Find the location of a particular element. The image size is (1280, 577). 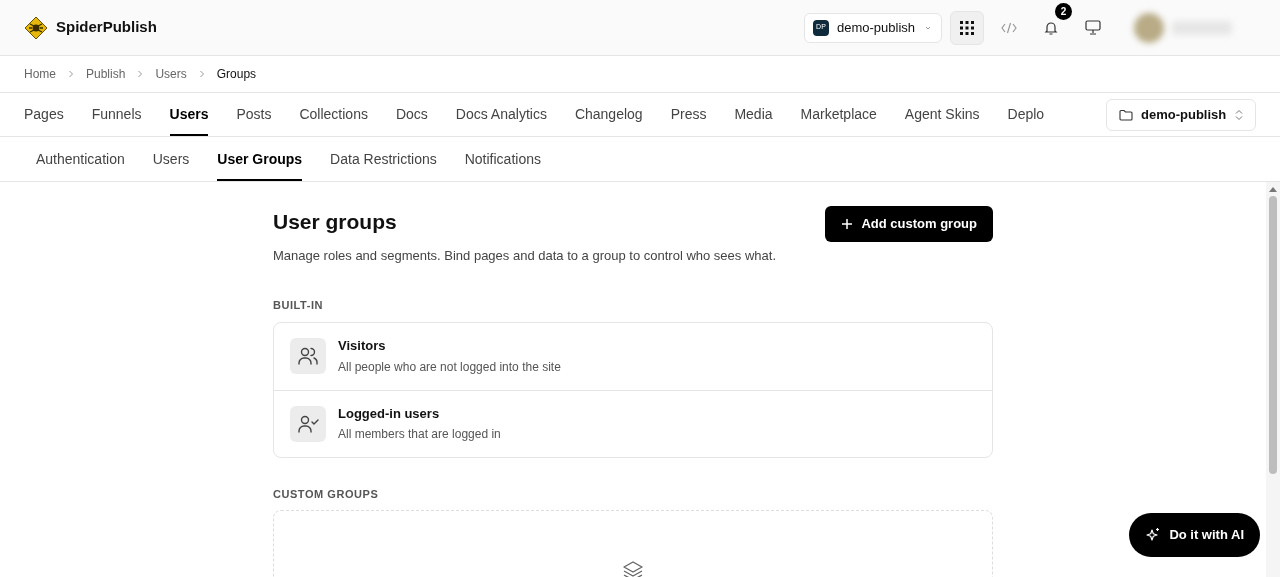

tab: Notifications is located at coordinates (502, 159).